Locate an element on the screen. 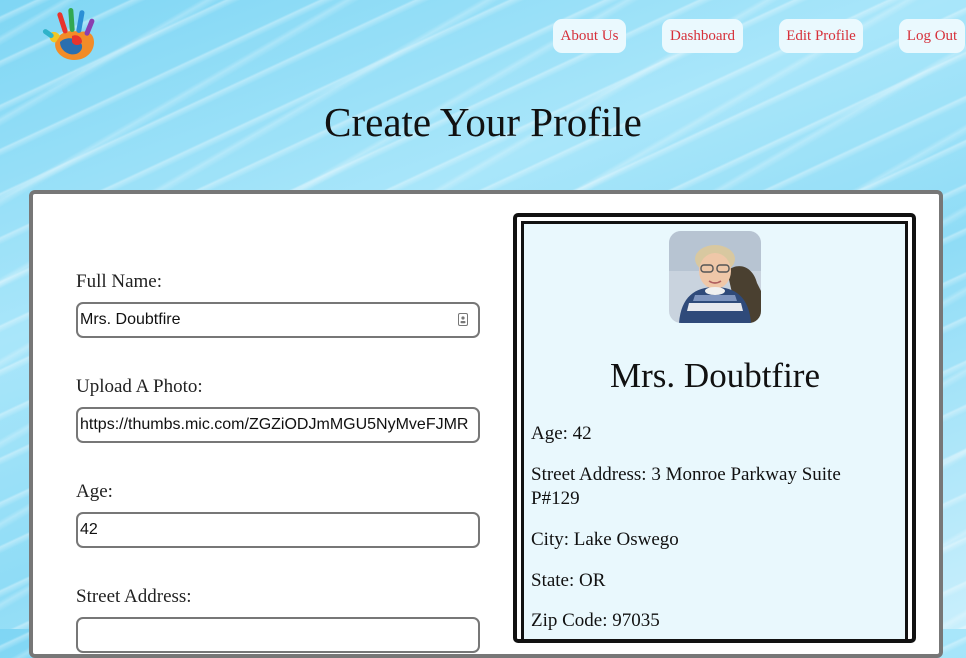 The width and height of the screenshot is (966, 658). full-name-label: Full Name: is located at coordinates (119, 281).